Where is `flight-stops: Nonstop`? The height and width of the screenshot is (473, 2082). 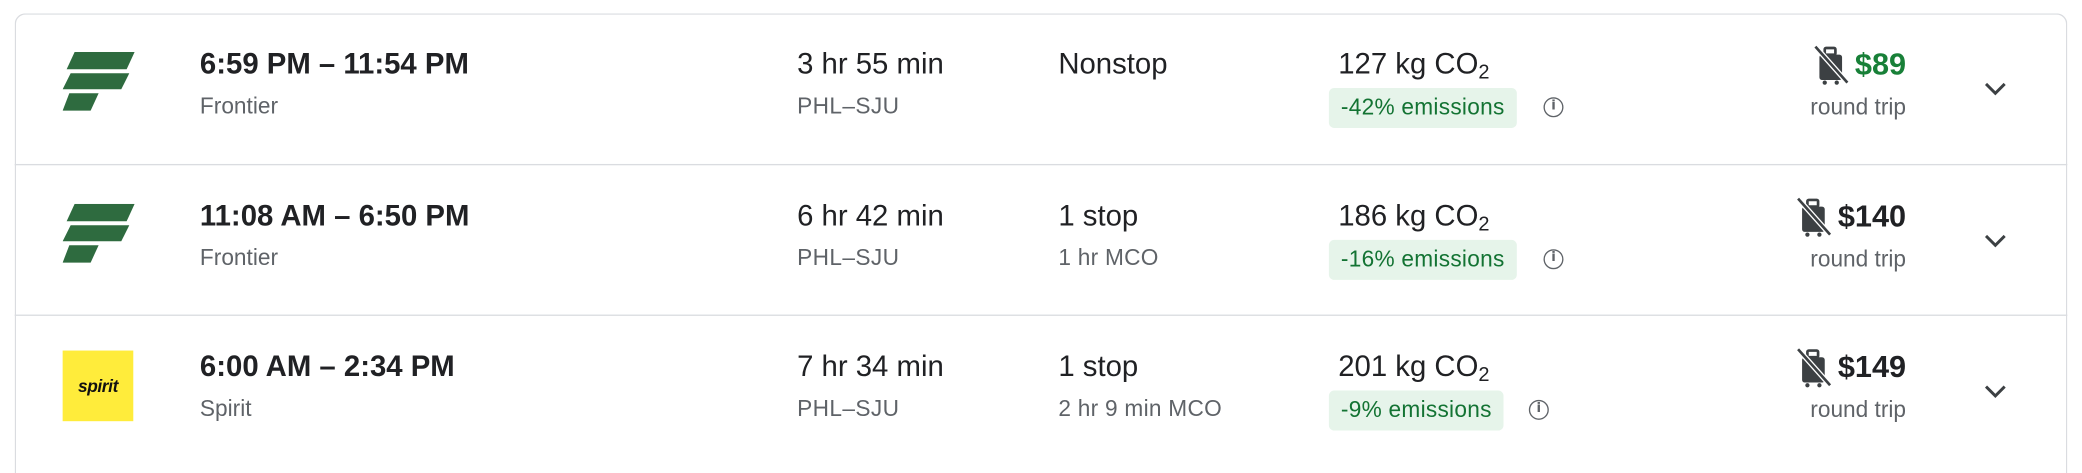 flight-stops: Nonstop is located at coordinates (1113, 63).